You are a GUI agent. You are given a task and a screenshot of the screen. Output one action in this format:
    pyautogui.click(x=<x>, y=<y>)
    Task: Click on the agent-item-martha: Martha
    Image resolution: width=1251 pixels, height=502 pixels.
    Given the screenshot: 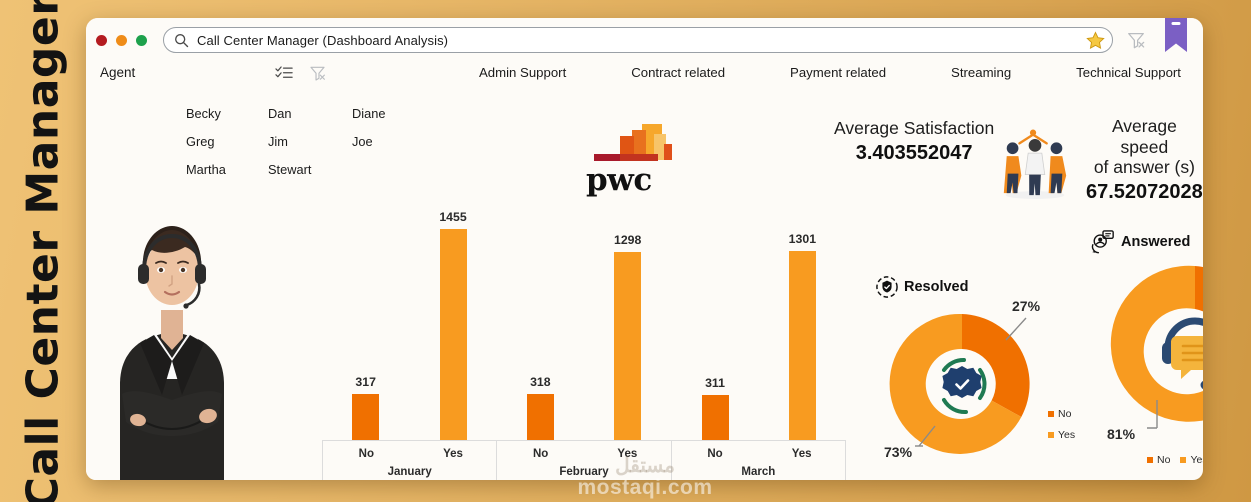 What is the action you would take?
    pyautogui.click(x=227, y=169)
    